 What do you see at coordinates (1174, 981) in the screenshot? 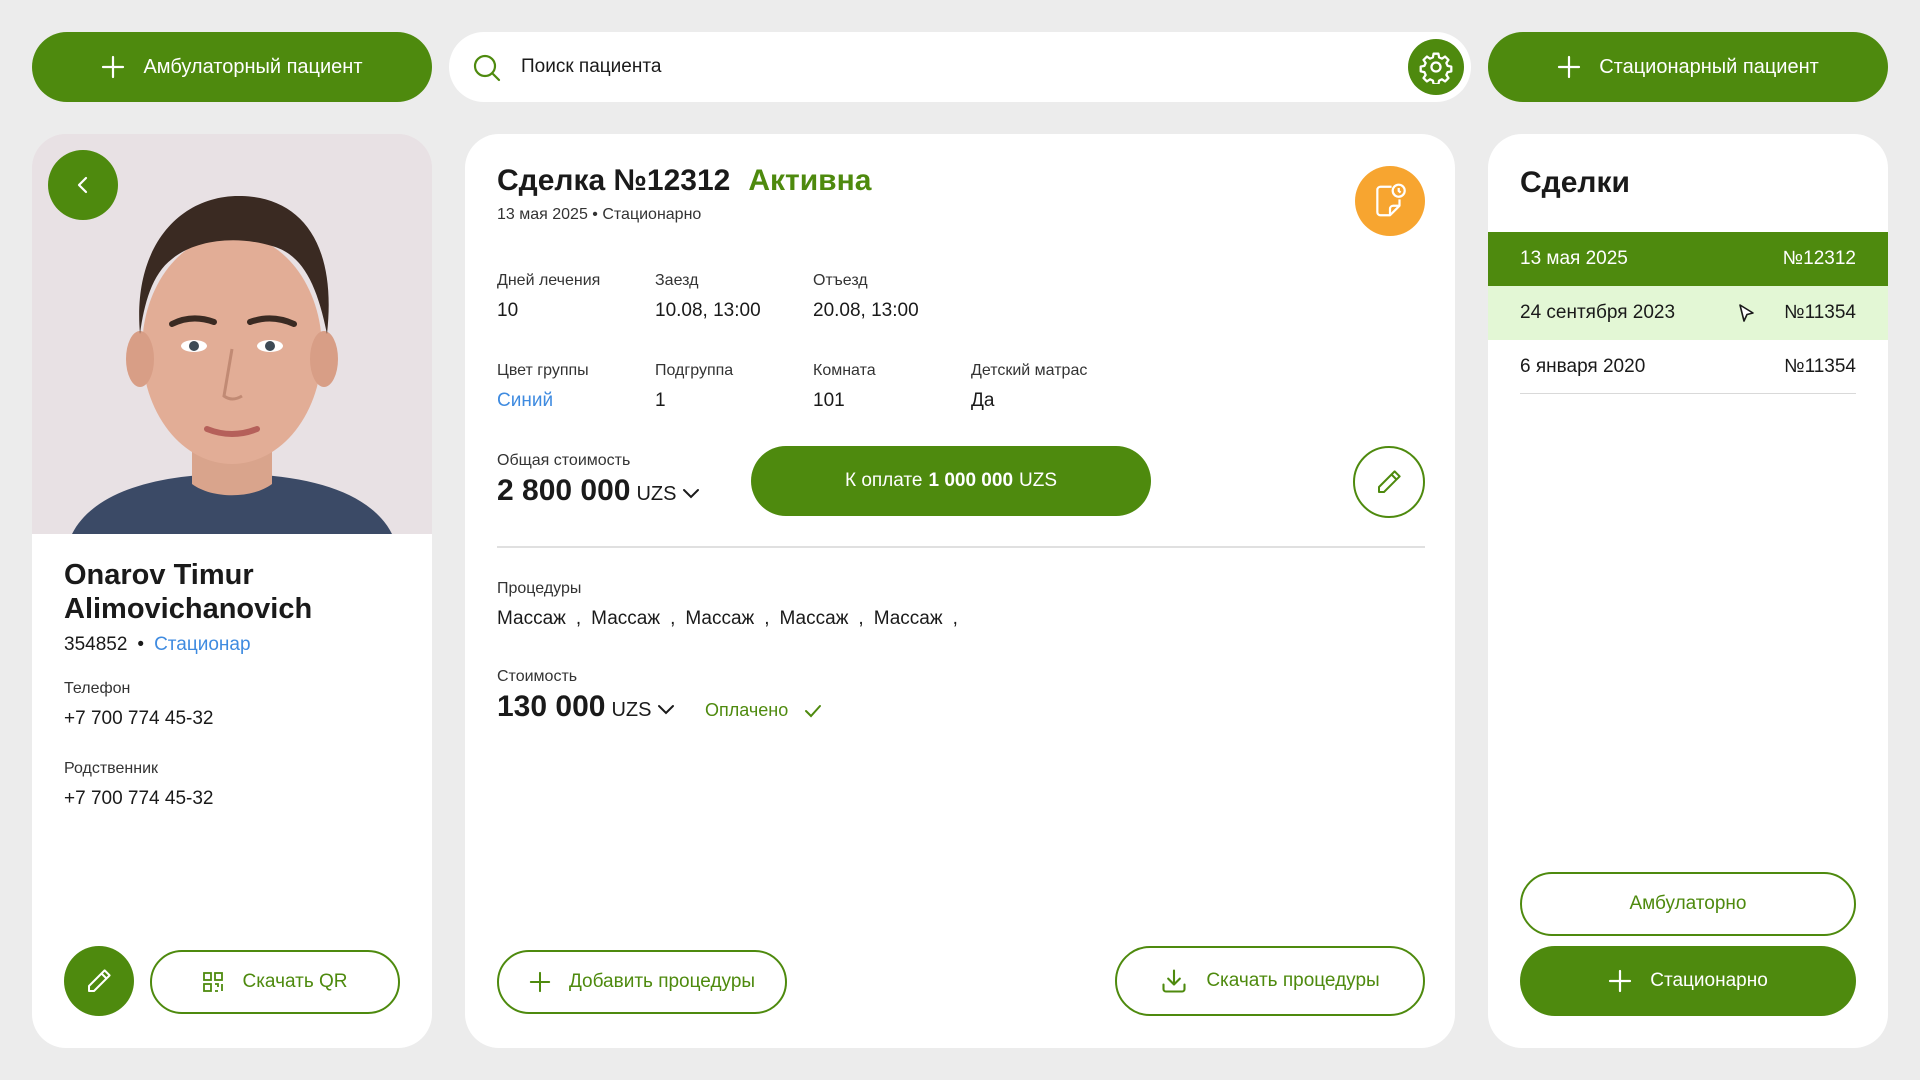
I see `download-icon` at bounding box center [1174, 981].